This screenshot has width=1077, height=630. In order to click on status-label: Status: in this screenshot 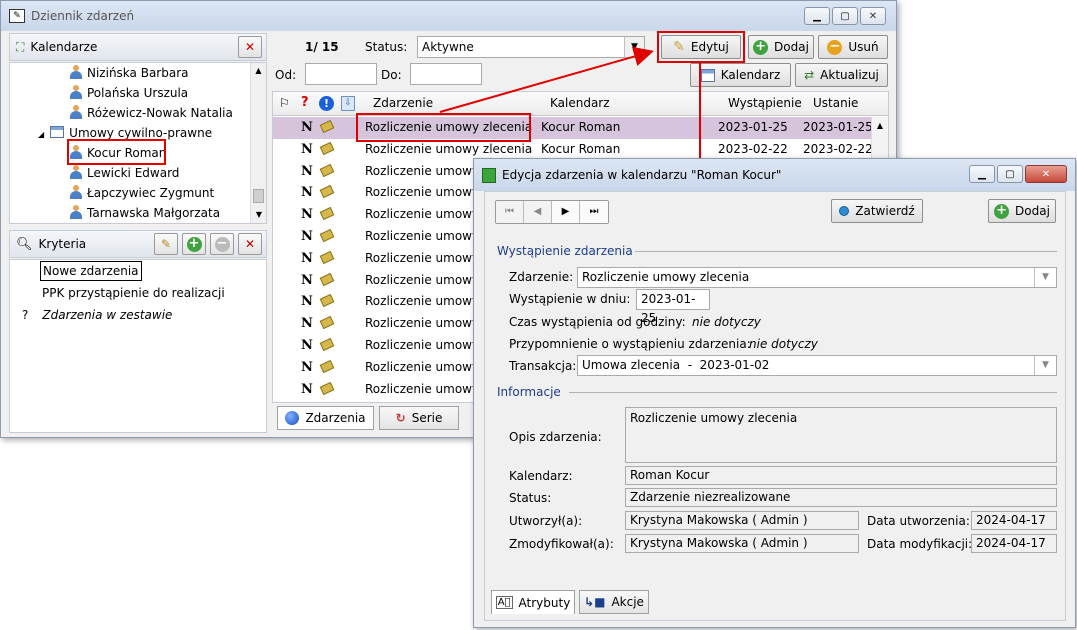, I will do `click(386, 47)`.